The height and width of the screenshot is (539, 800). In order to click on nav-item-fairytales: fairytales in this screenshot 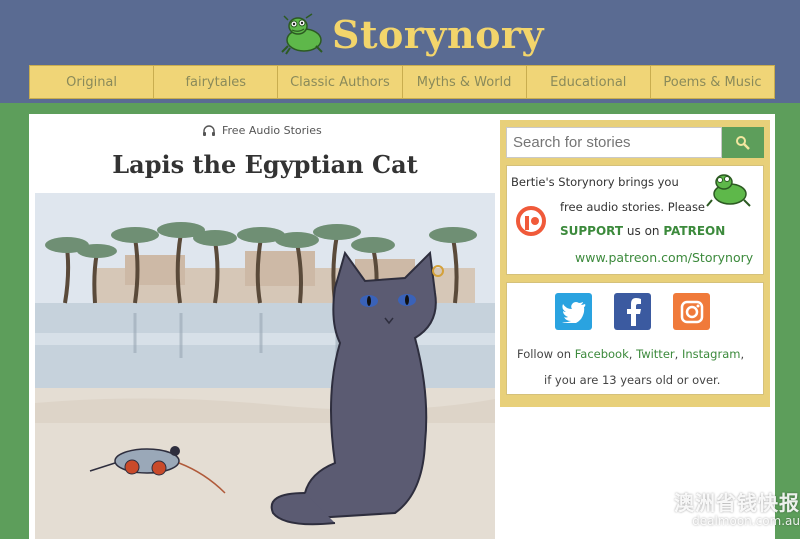, I will do `click(216, 82)`.